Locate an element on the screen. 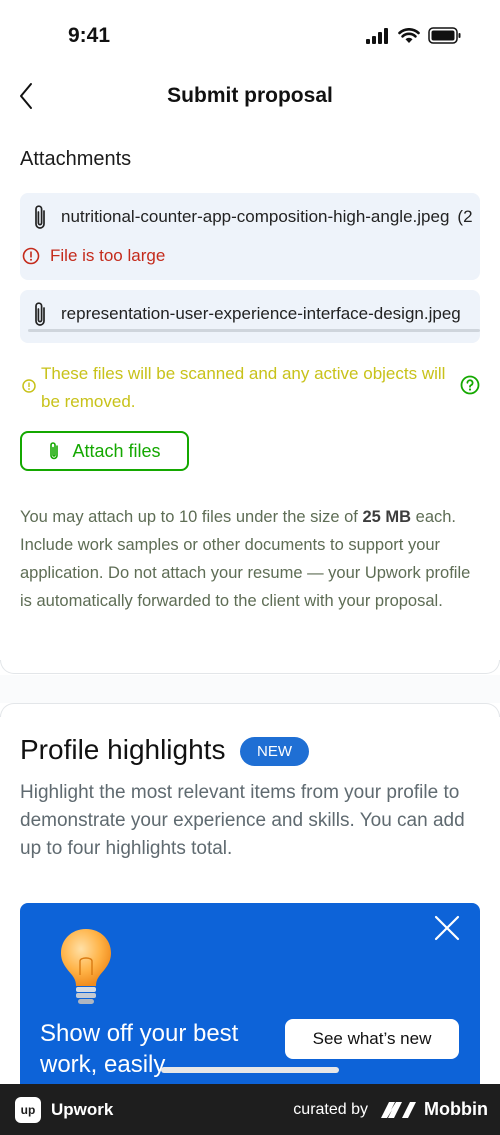 The height and width of the screenshot is (1135, 500). status-bar: 9:41 is located at coordinates (250, 35).